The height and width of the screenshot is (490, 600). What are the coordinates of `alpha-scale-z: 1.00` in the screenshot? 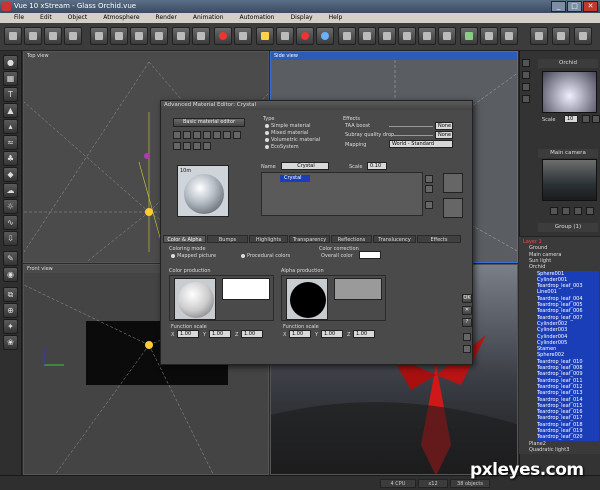 It's located at (364, 334).